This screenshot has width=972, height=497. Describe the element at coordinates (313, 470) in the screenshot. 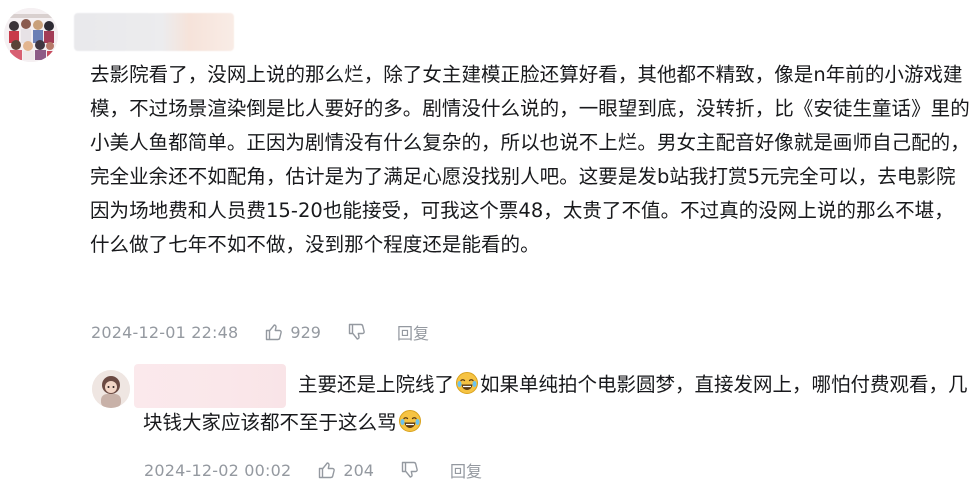

I see `reply-meta: 2024-12-02 00:02 204 回复` at that location.